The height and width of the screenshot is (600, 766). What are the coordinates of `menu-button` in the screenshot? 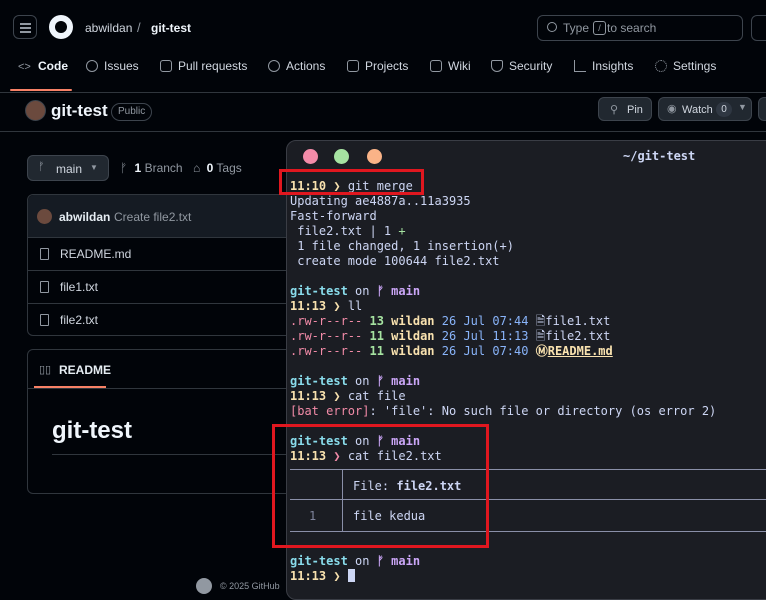 It's located at (25, 27).